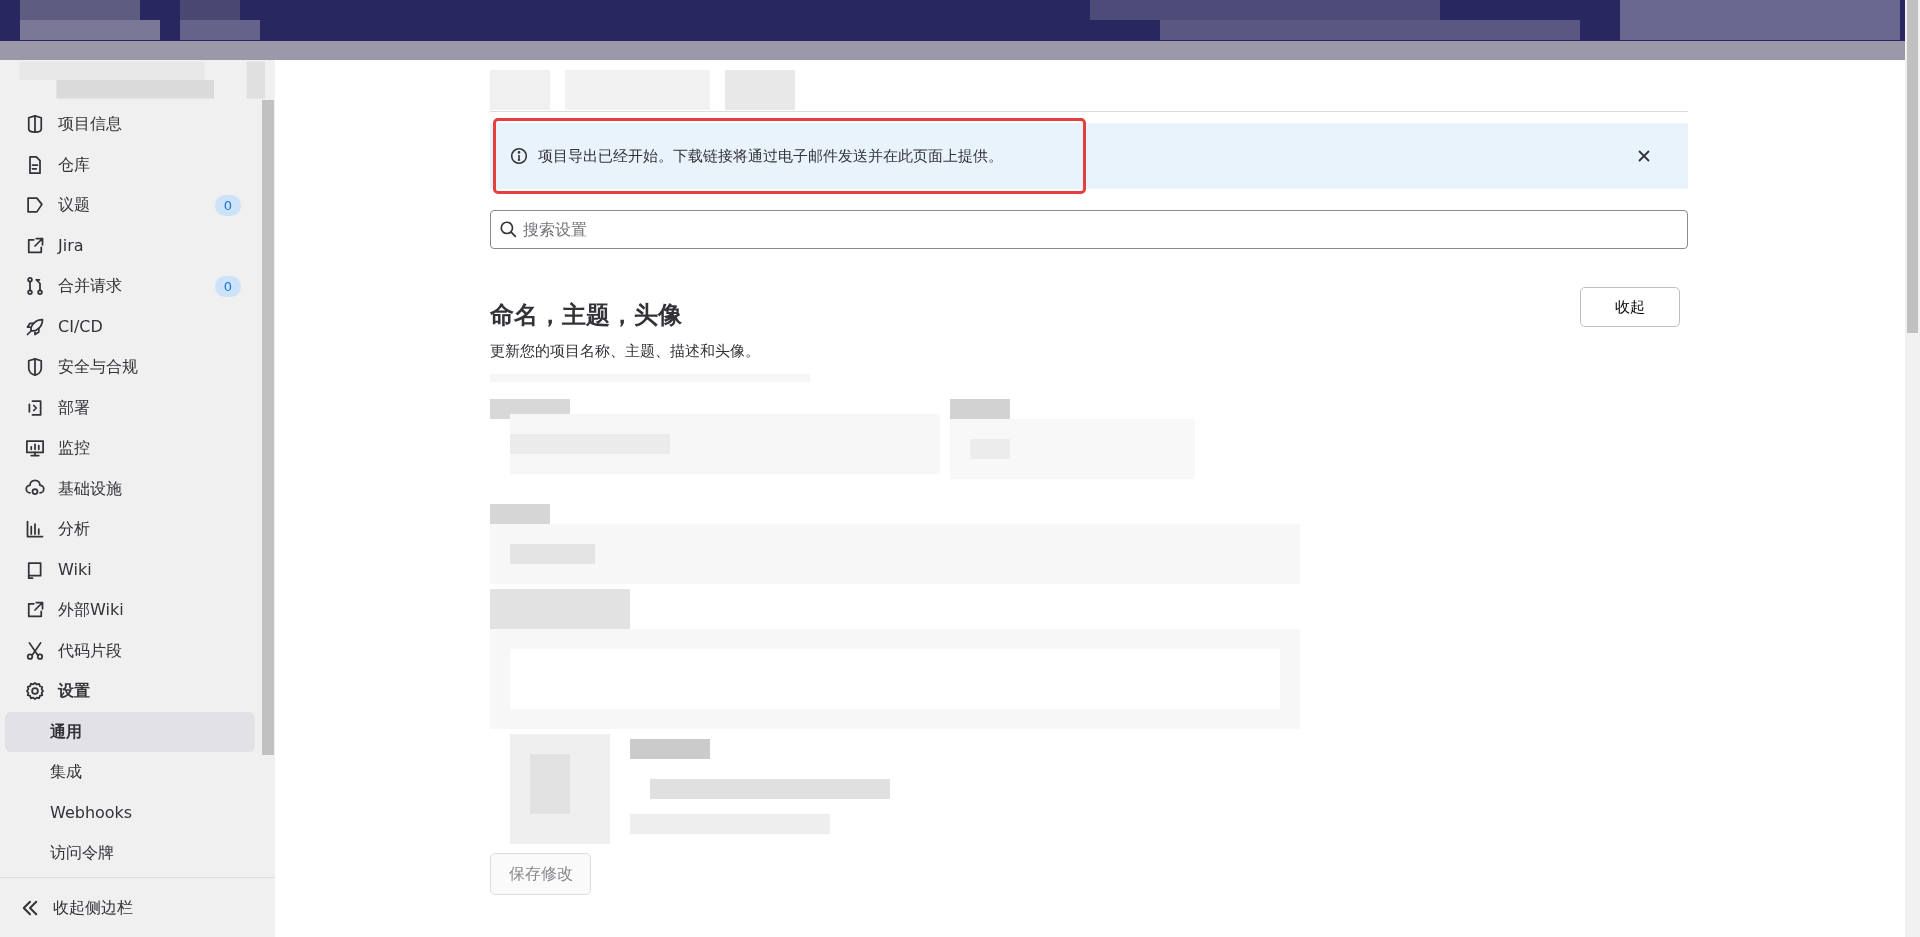  What do you see at coordinates (130, 367) in the screenshot?
I see `sidebar-item: 安全与合规` at bounding box center [130, 367].